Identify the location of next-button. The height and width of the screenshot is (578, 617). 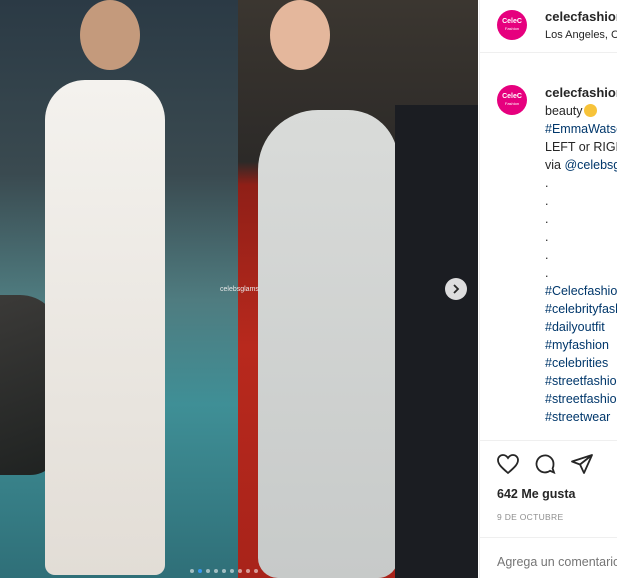
(456, 289).